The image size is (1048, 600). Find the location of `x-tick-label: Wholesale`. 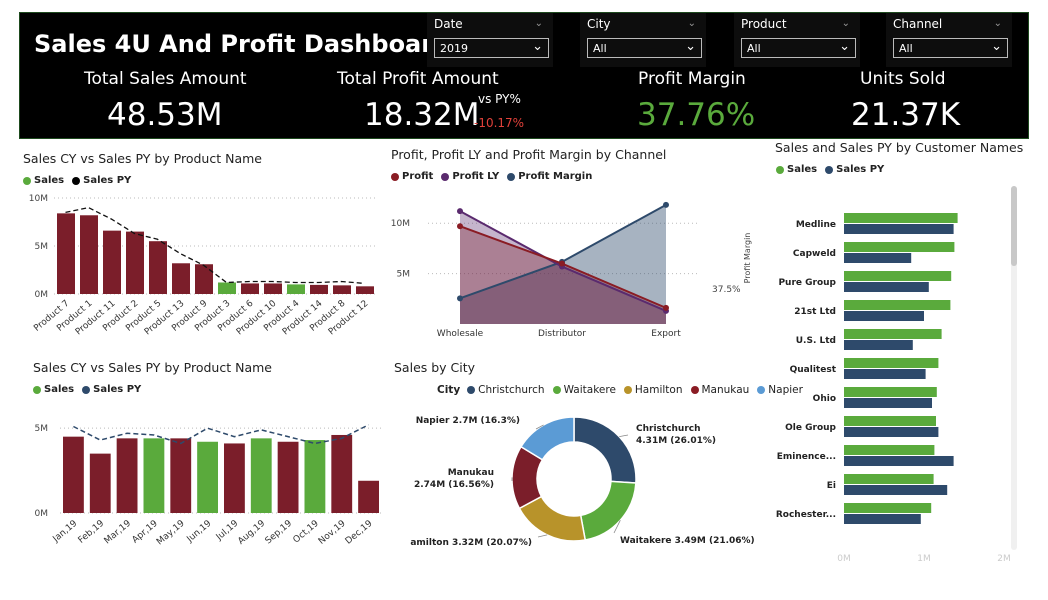

x-tick-label: Wholesale is located at coordinates (460, 334).